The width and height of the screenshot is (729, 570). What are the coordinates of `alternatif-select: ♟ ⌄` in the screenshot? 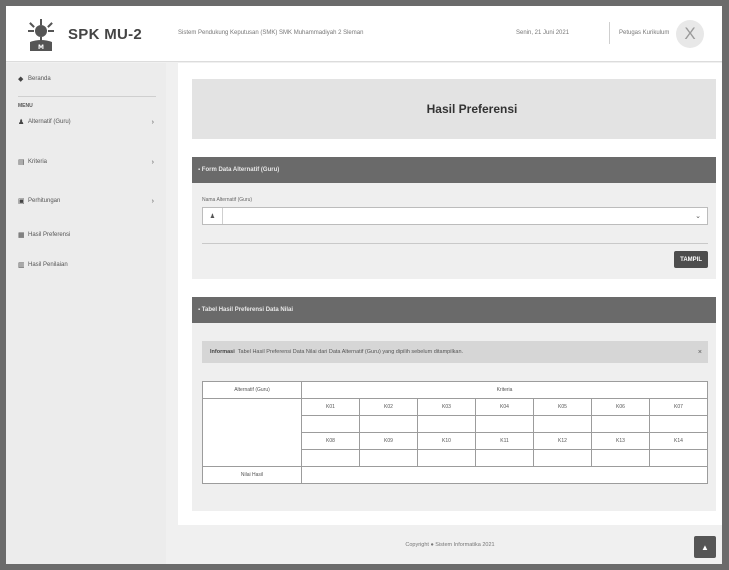 It's located at (455, 216).